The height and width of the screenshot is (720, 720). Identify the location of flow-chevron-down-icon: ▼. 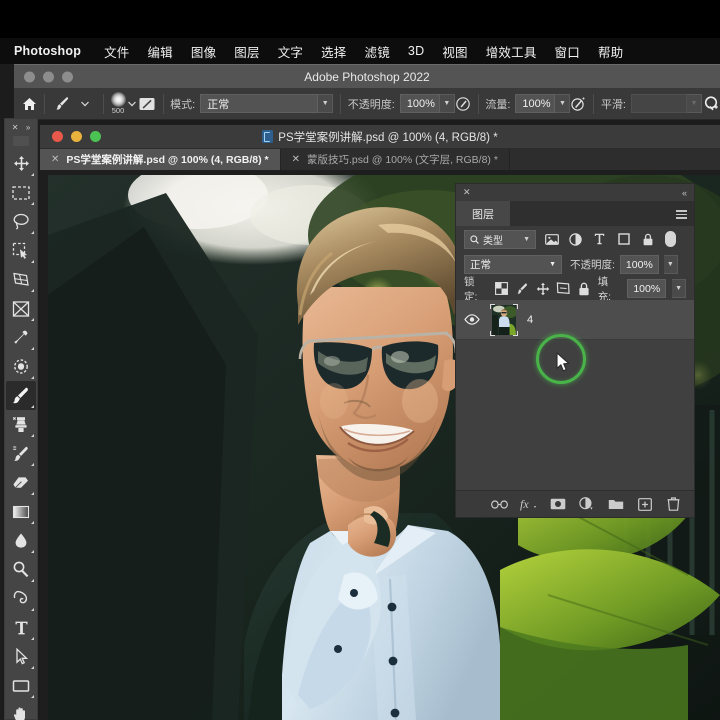
(563, 103).